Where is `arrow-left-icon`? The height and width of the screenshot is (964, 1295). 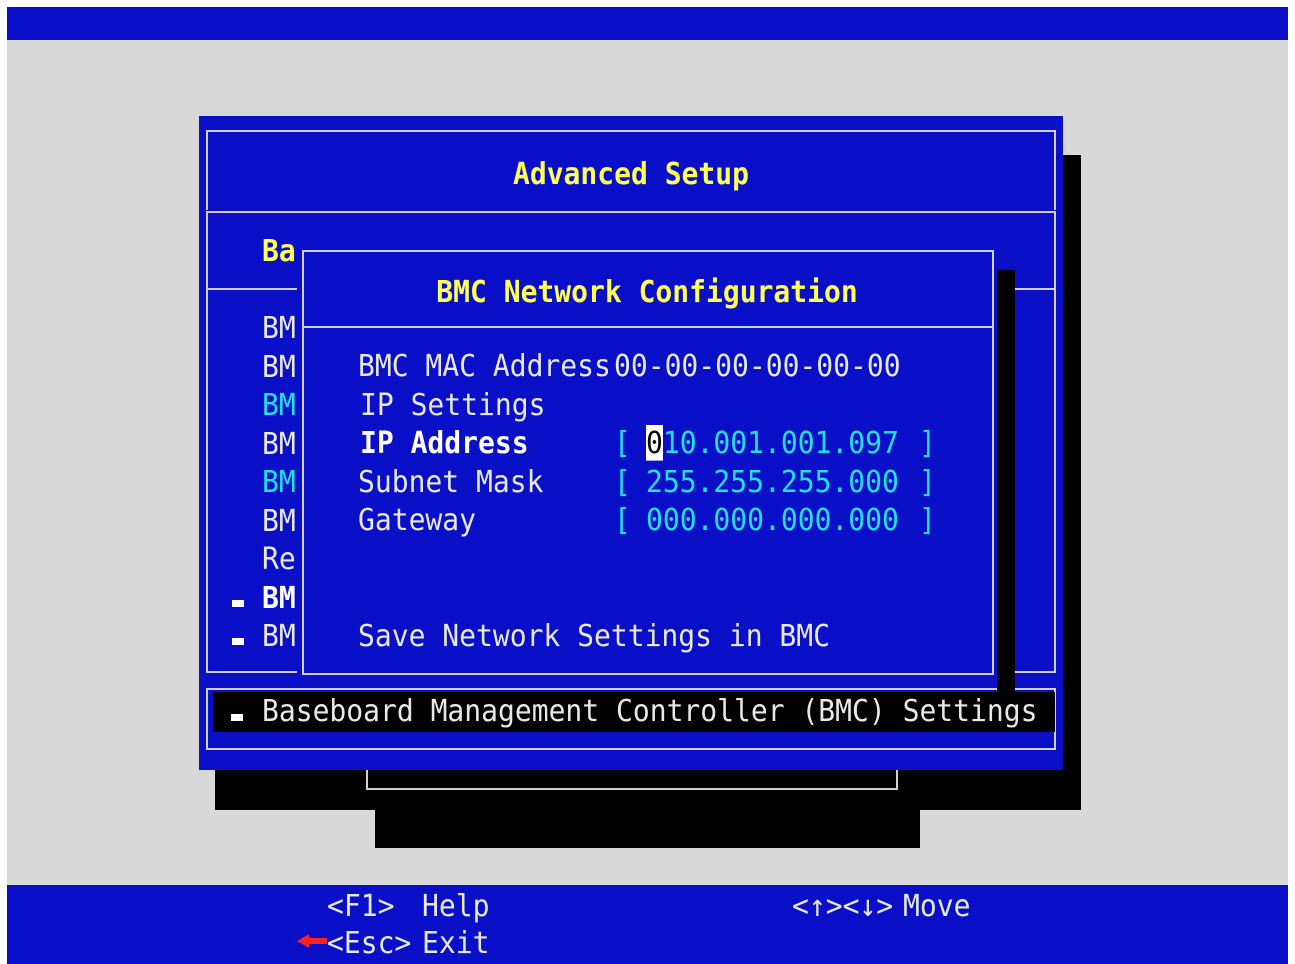 arrow-left-icon is located at coordinates (312, 941).